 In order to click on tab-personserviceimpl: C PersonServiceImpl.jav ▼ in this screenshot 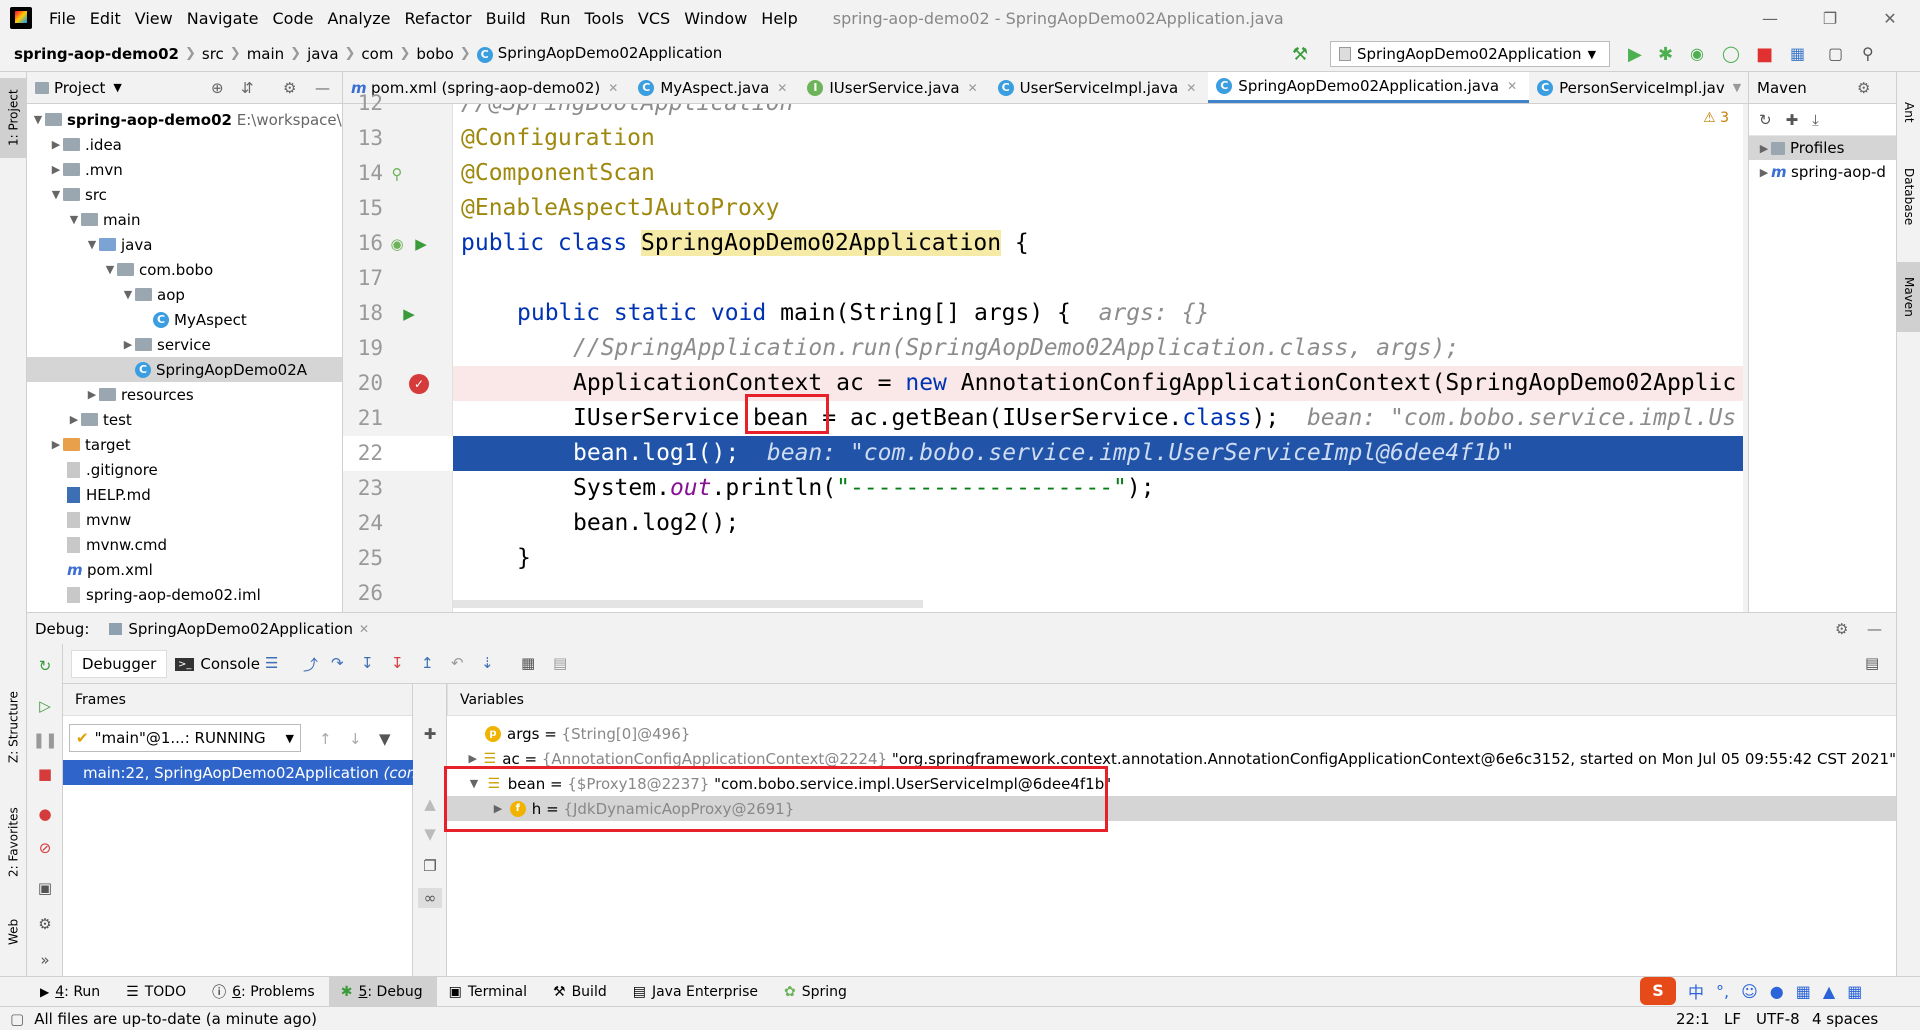, I will do `click(1641, 87)`.